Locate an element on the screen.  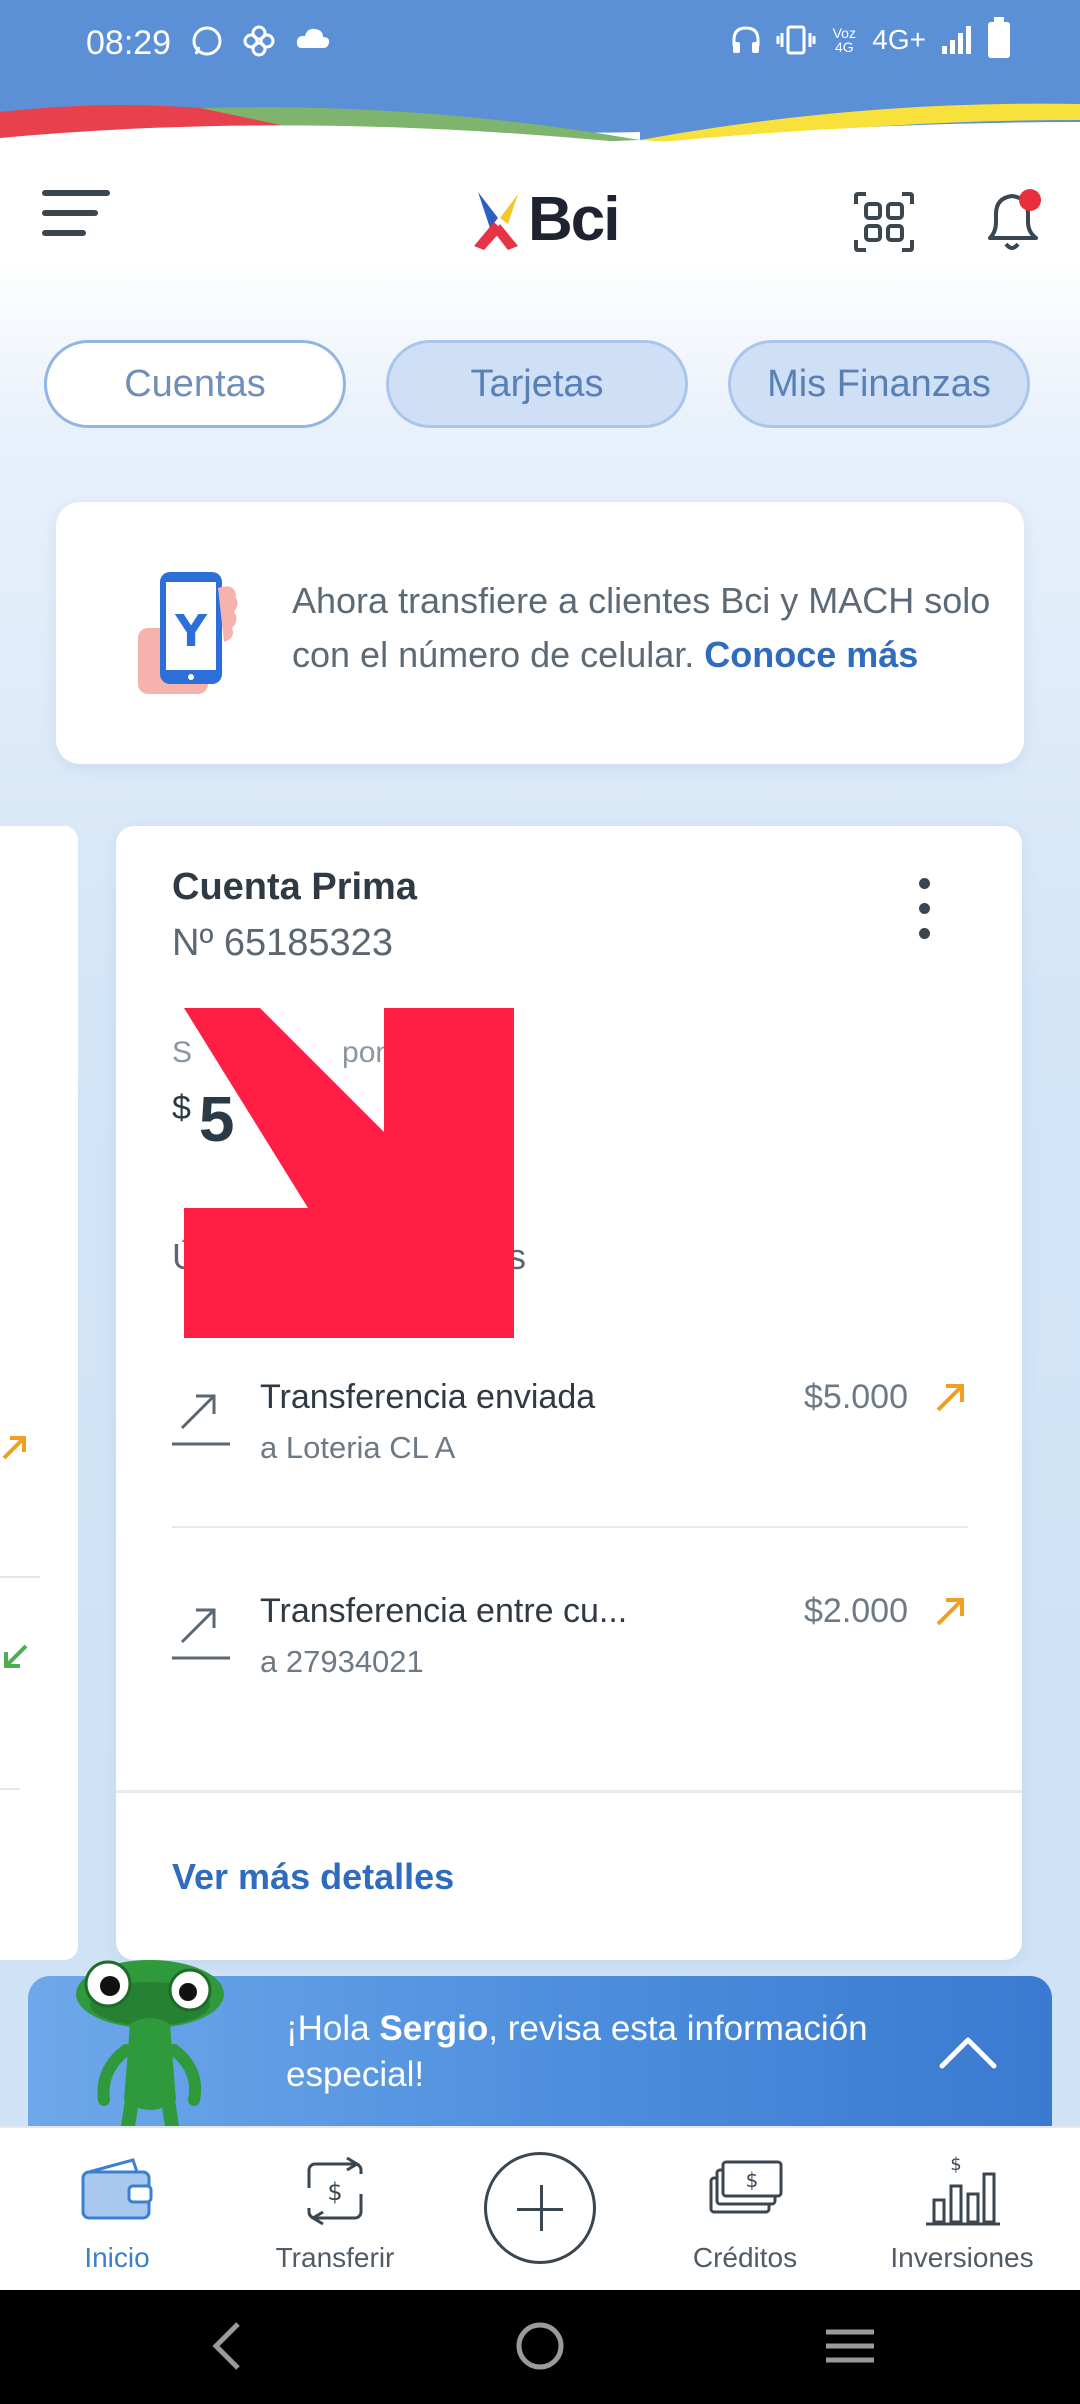
account-number: Nº 65185323 is located at coordinates (282, 943).